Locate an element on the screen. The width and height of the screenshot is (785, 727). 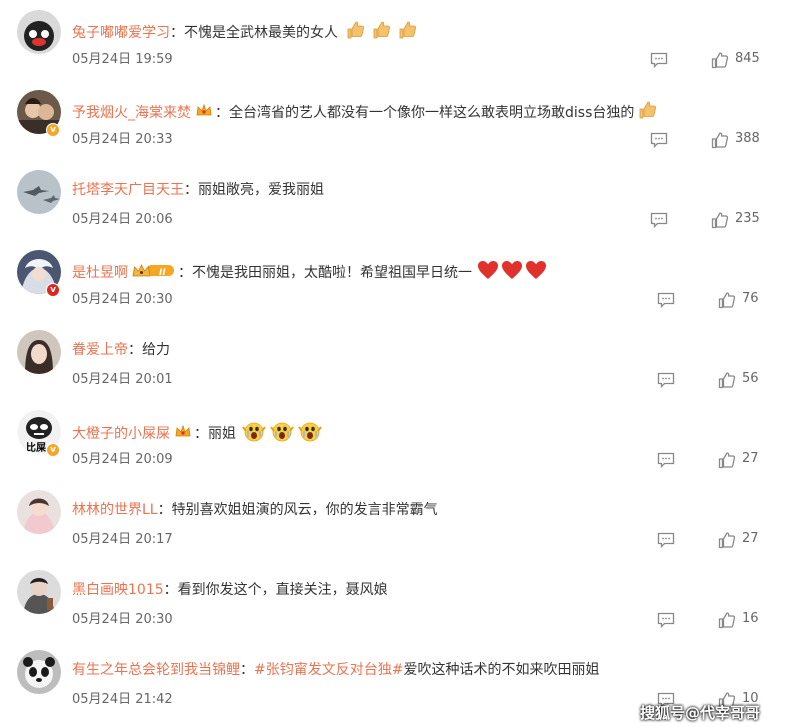
topic-link: #张钧甯发文反对台独# is located at coordinates (328, 670).